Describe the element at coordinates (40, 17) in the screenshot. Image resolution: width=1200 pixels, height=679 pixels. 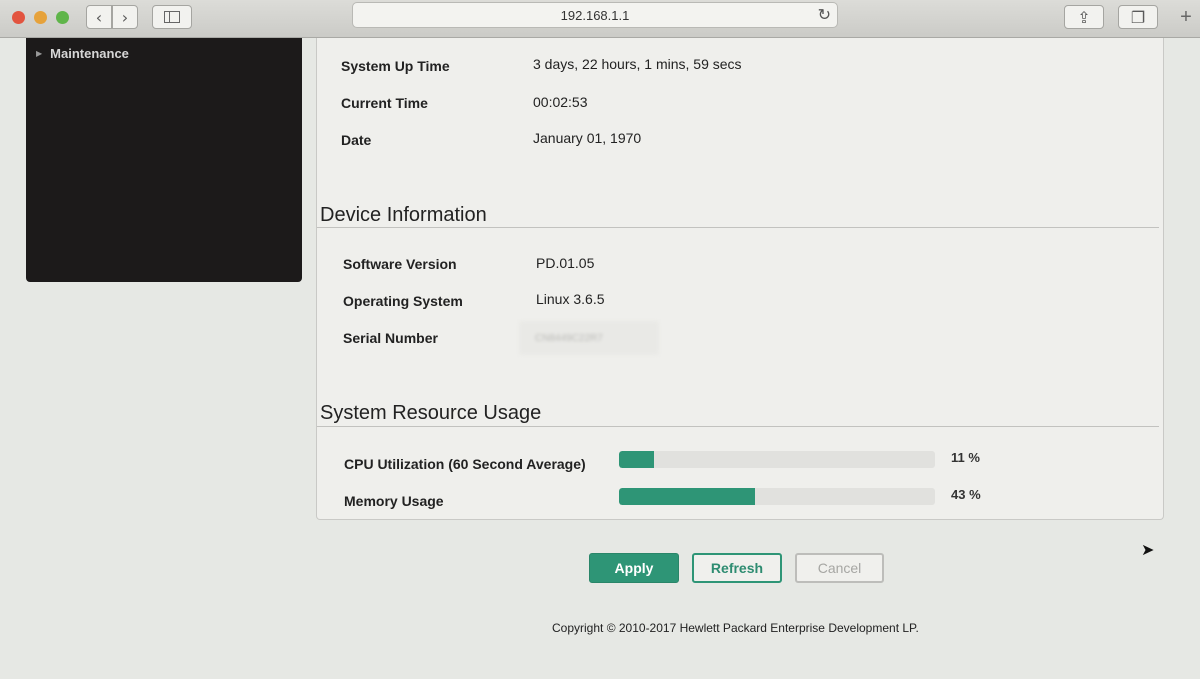
I see `minimize-window-icon` at that location.